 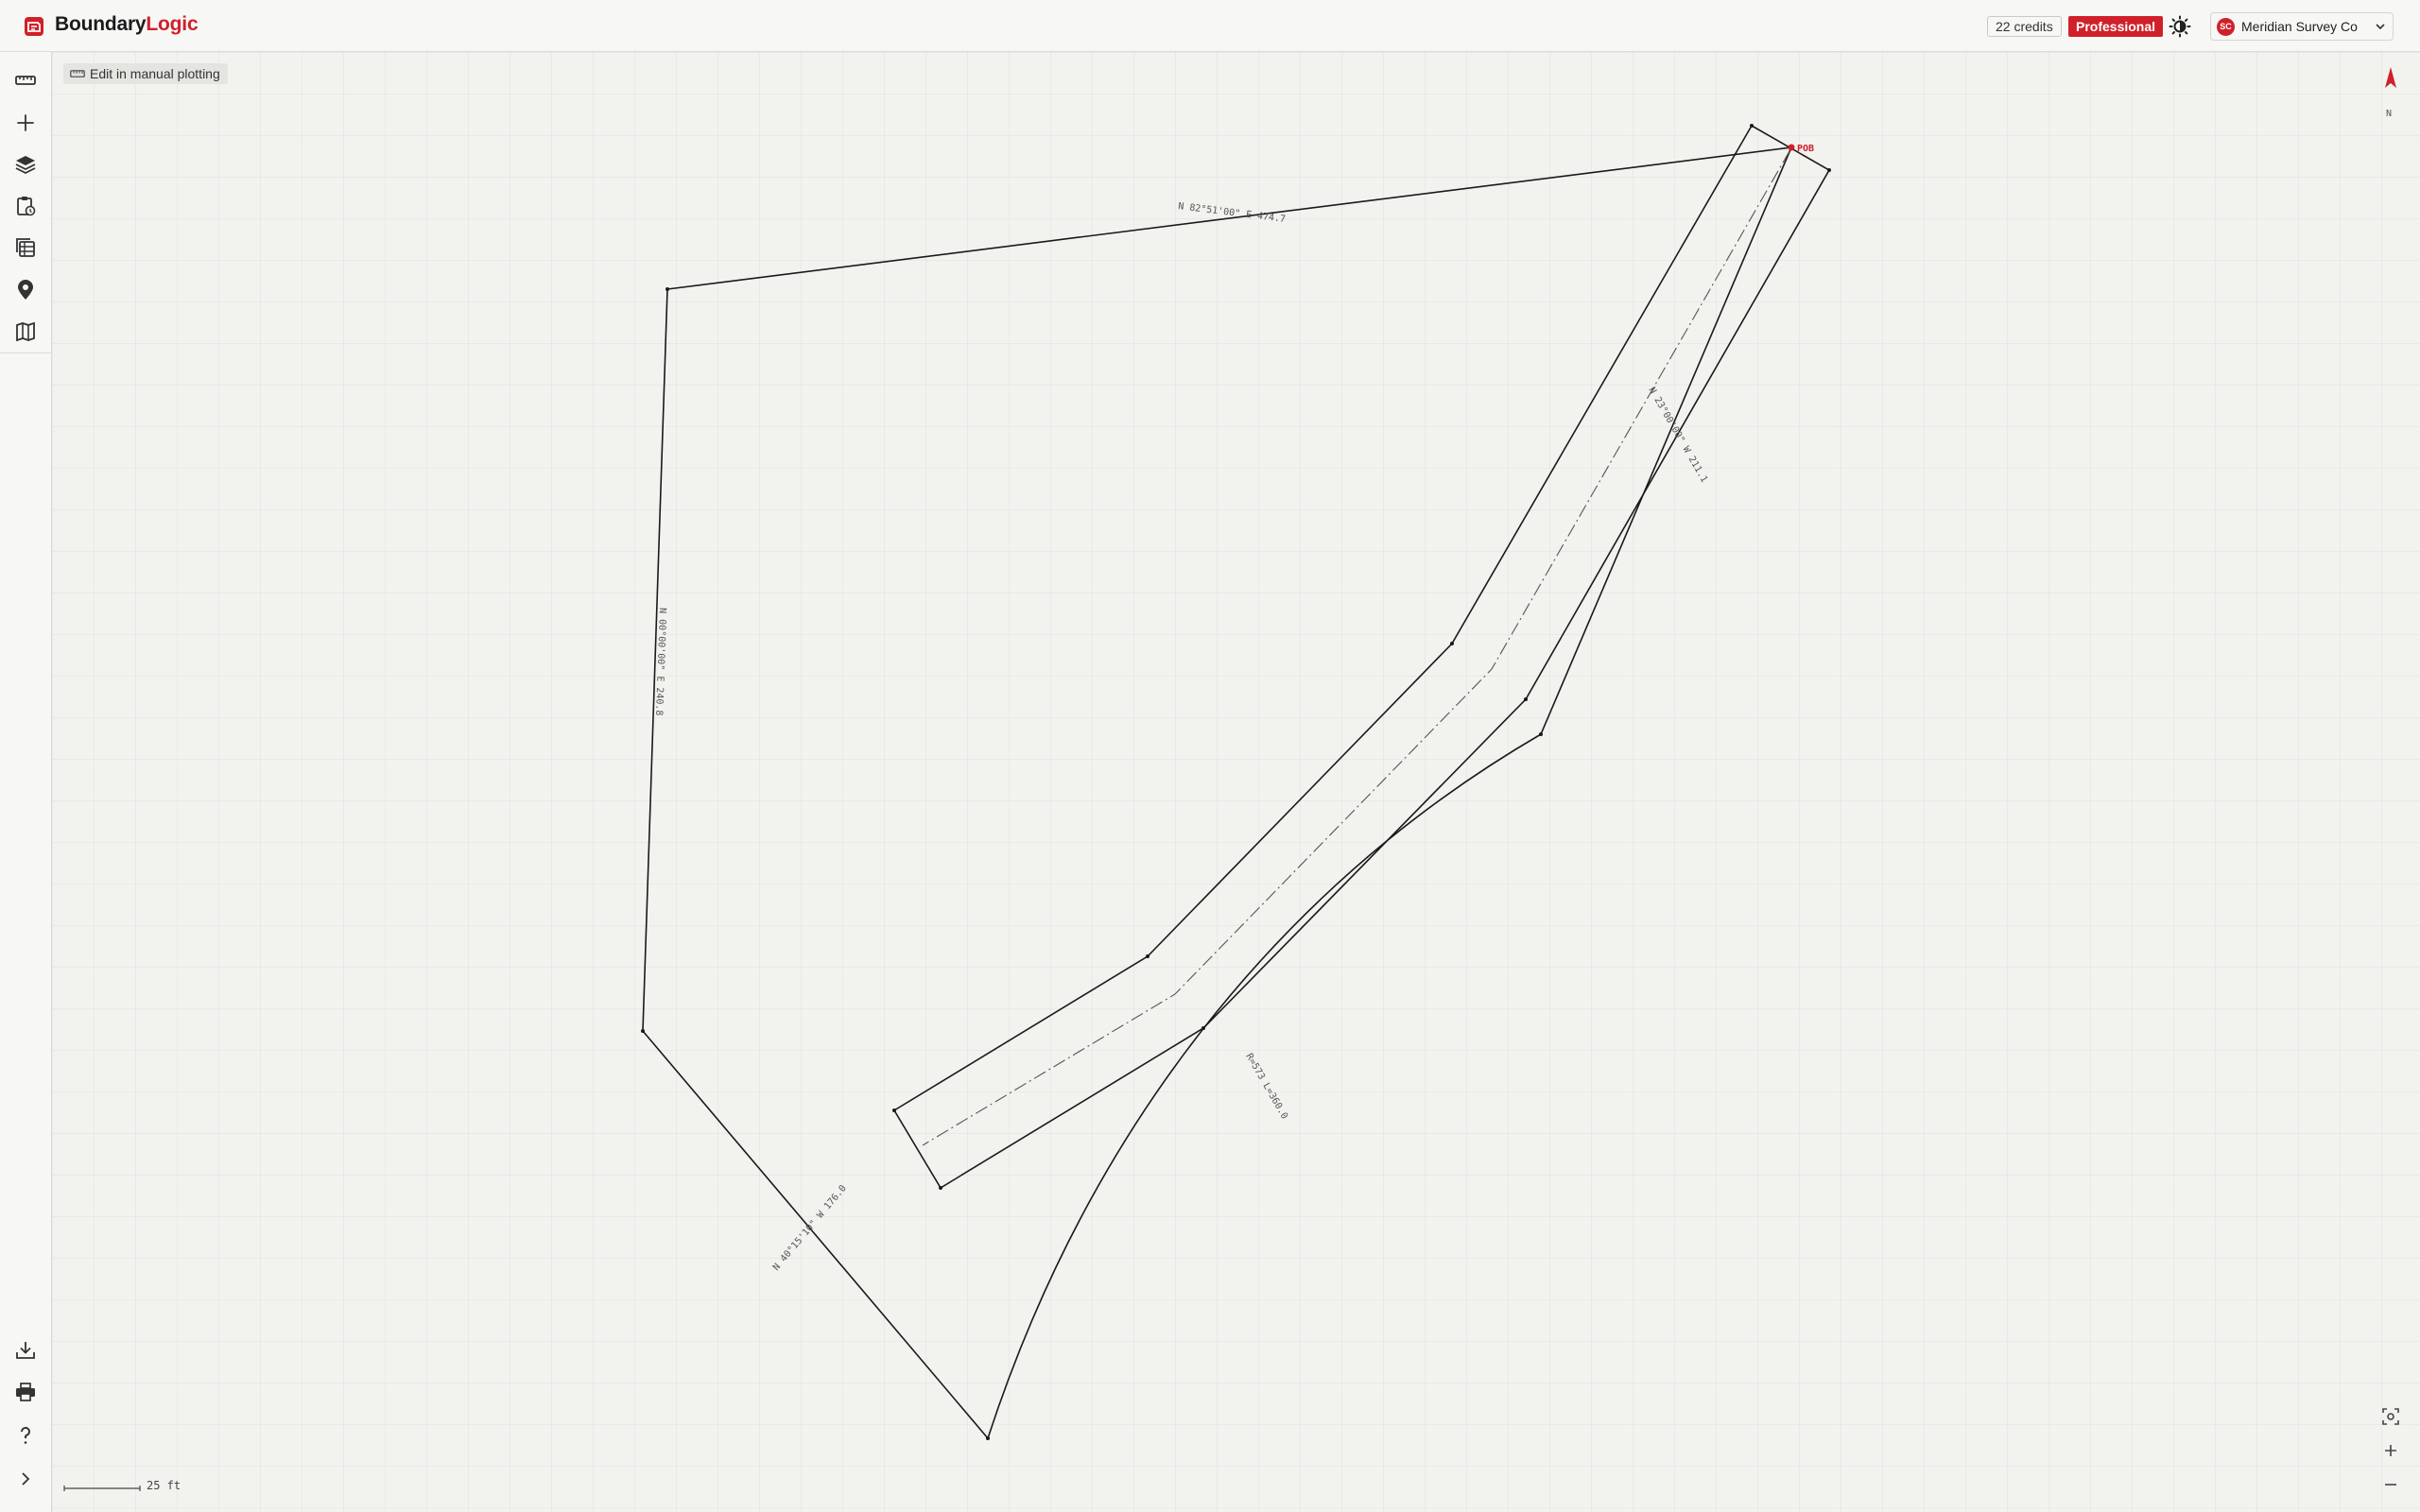 I want to click on call-label-top: N 82°51'00" E 474.7, so click(x=1232, y=213).